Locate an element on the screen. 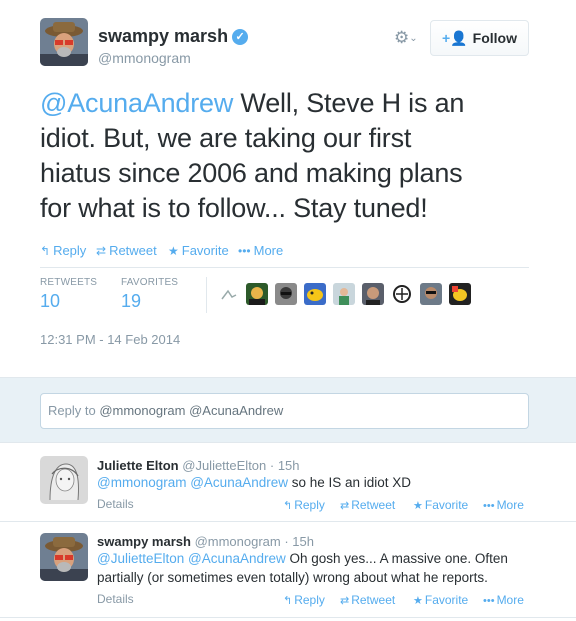  favorite-action: ★ Favorite is located at coordinates (198, 250).